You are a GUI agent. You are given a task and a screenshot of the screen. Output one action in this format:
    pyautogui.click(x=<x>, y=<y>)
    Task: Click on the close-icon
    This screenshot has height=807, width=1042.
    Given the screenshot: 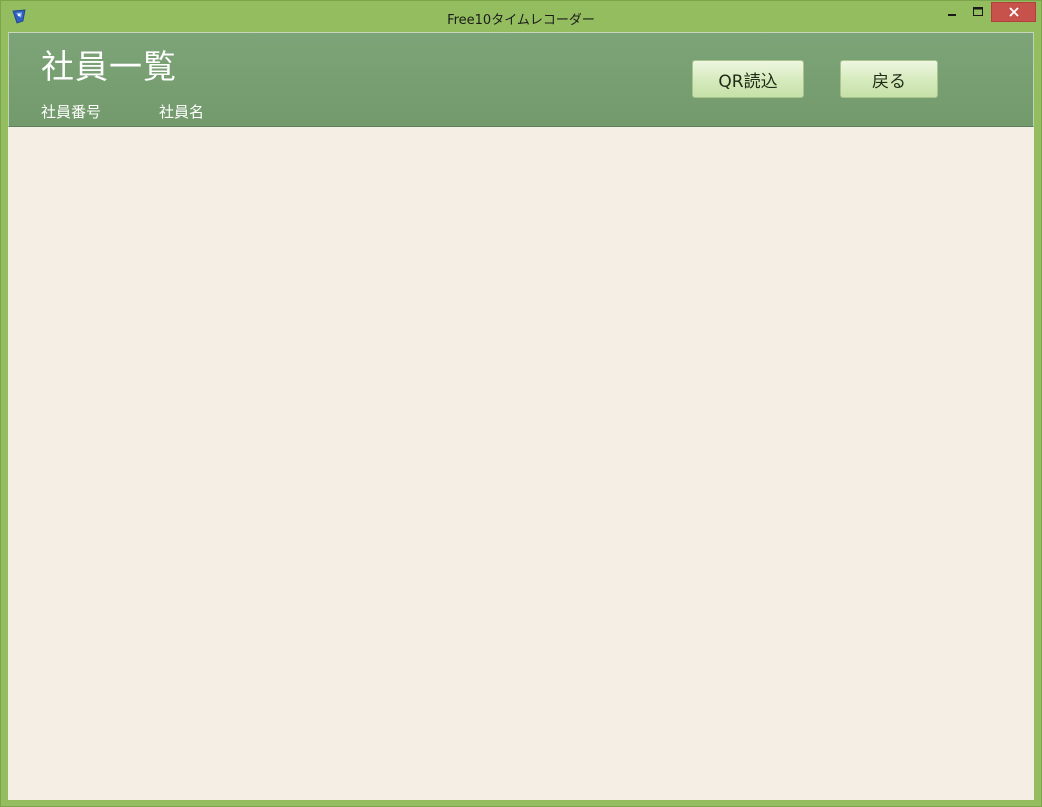 What is the action you would take?
    pyautogui.click(x=1013, y=12)
    